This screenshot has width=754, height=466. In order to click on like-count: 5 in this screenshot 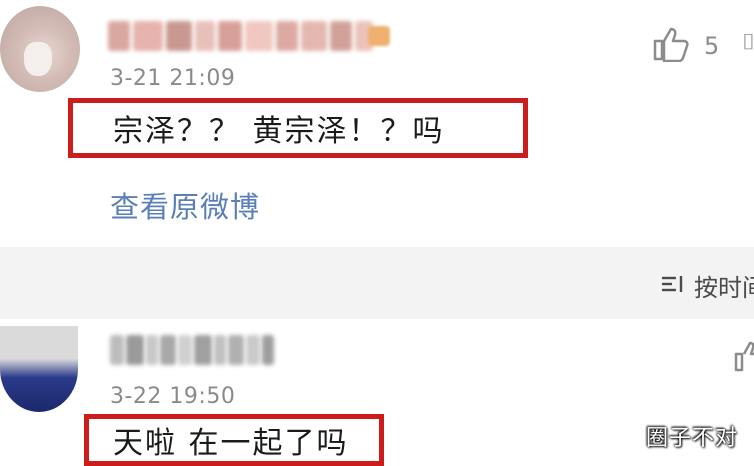, I will do `click(712, 46)`.